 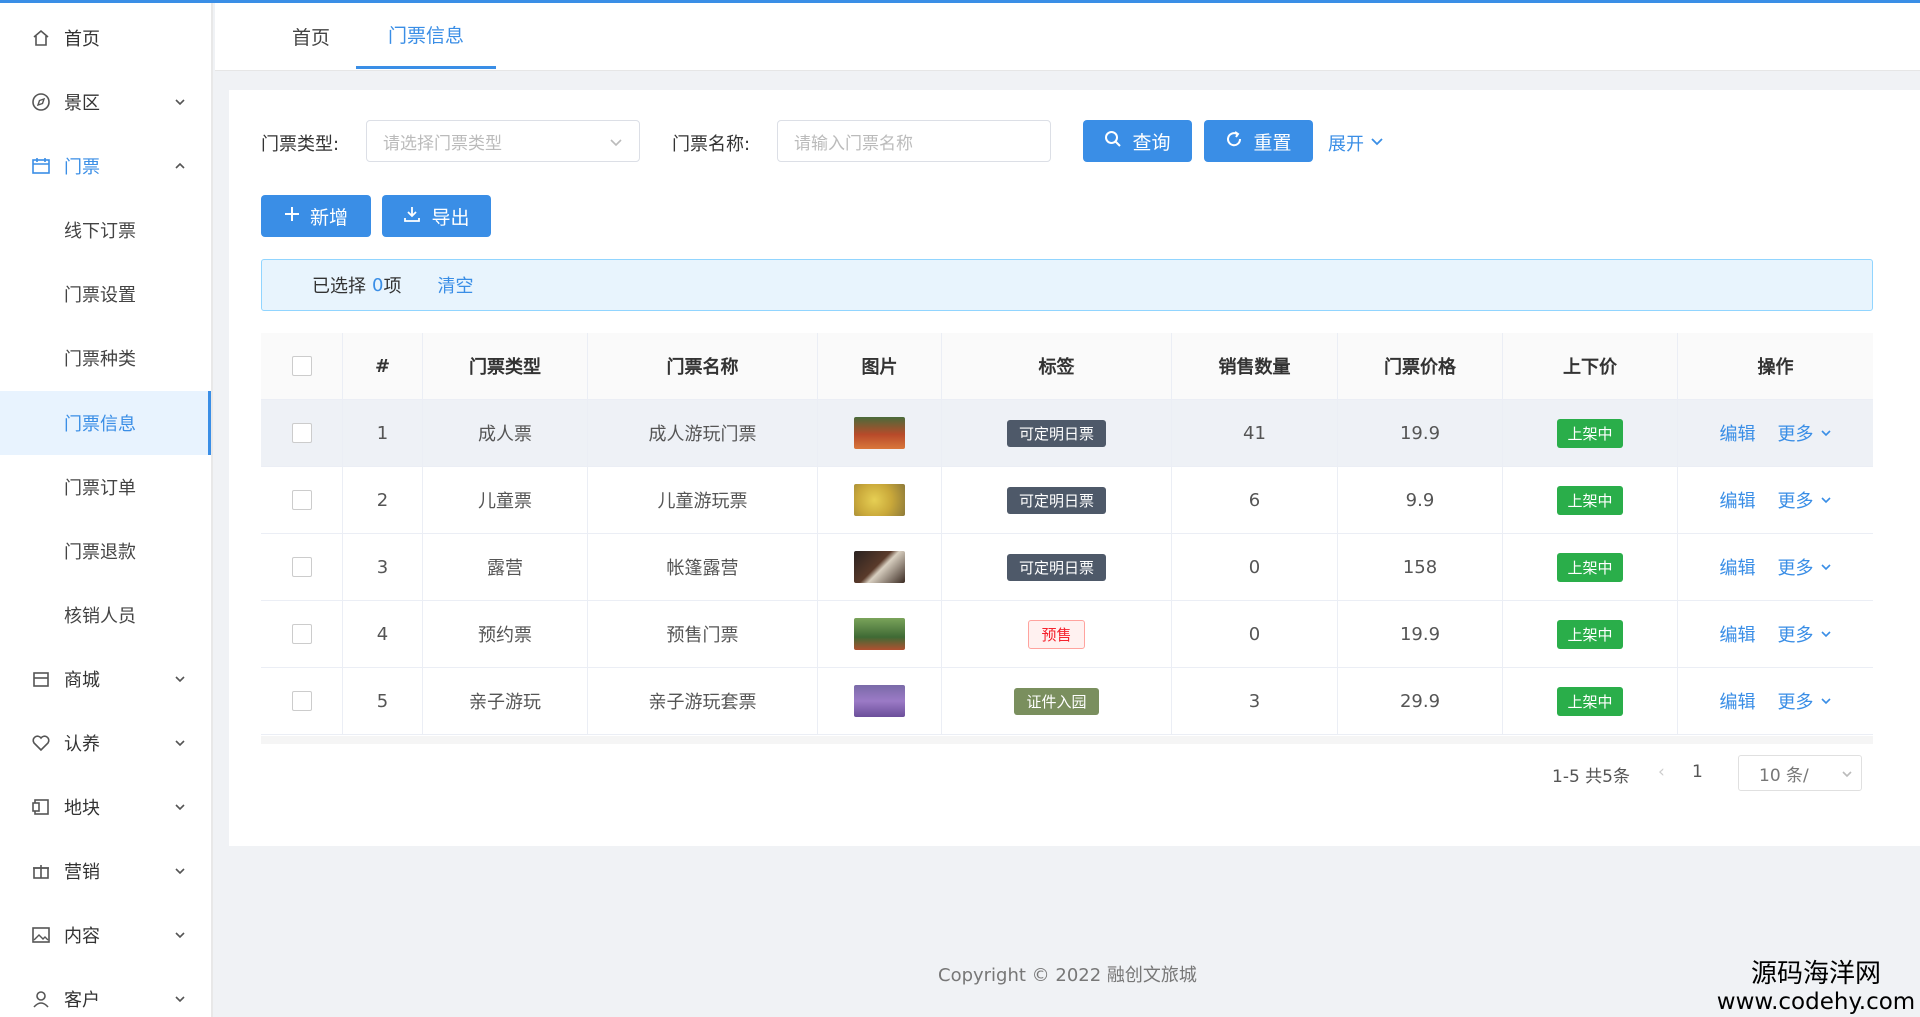 What do you see at coordinates (41, 999) in the screenshot?
I see `user-icon` at bounding box center [41, 999].